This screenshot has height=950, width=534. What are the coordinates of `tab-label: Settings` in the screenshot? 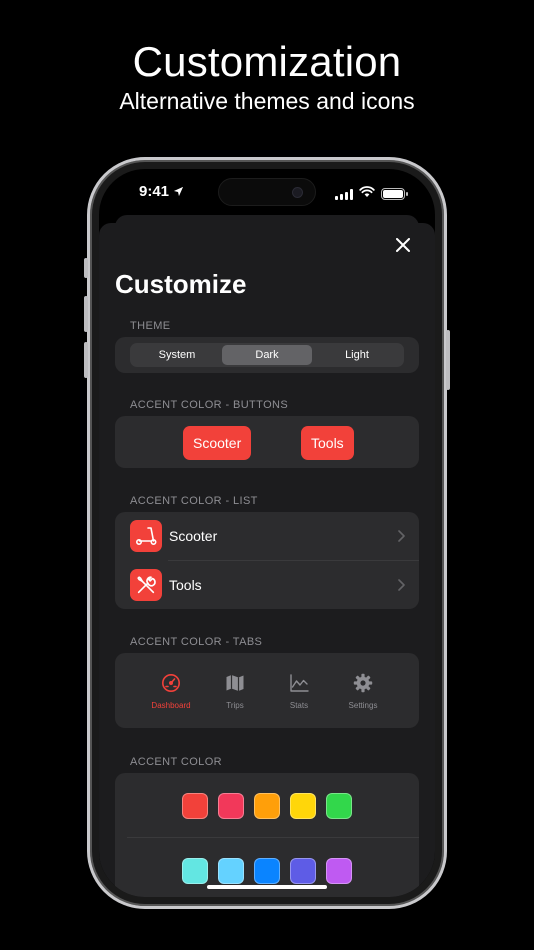 It's located at (363, 705).